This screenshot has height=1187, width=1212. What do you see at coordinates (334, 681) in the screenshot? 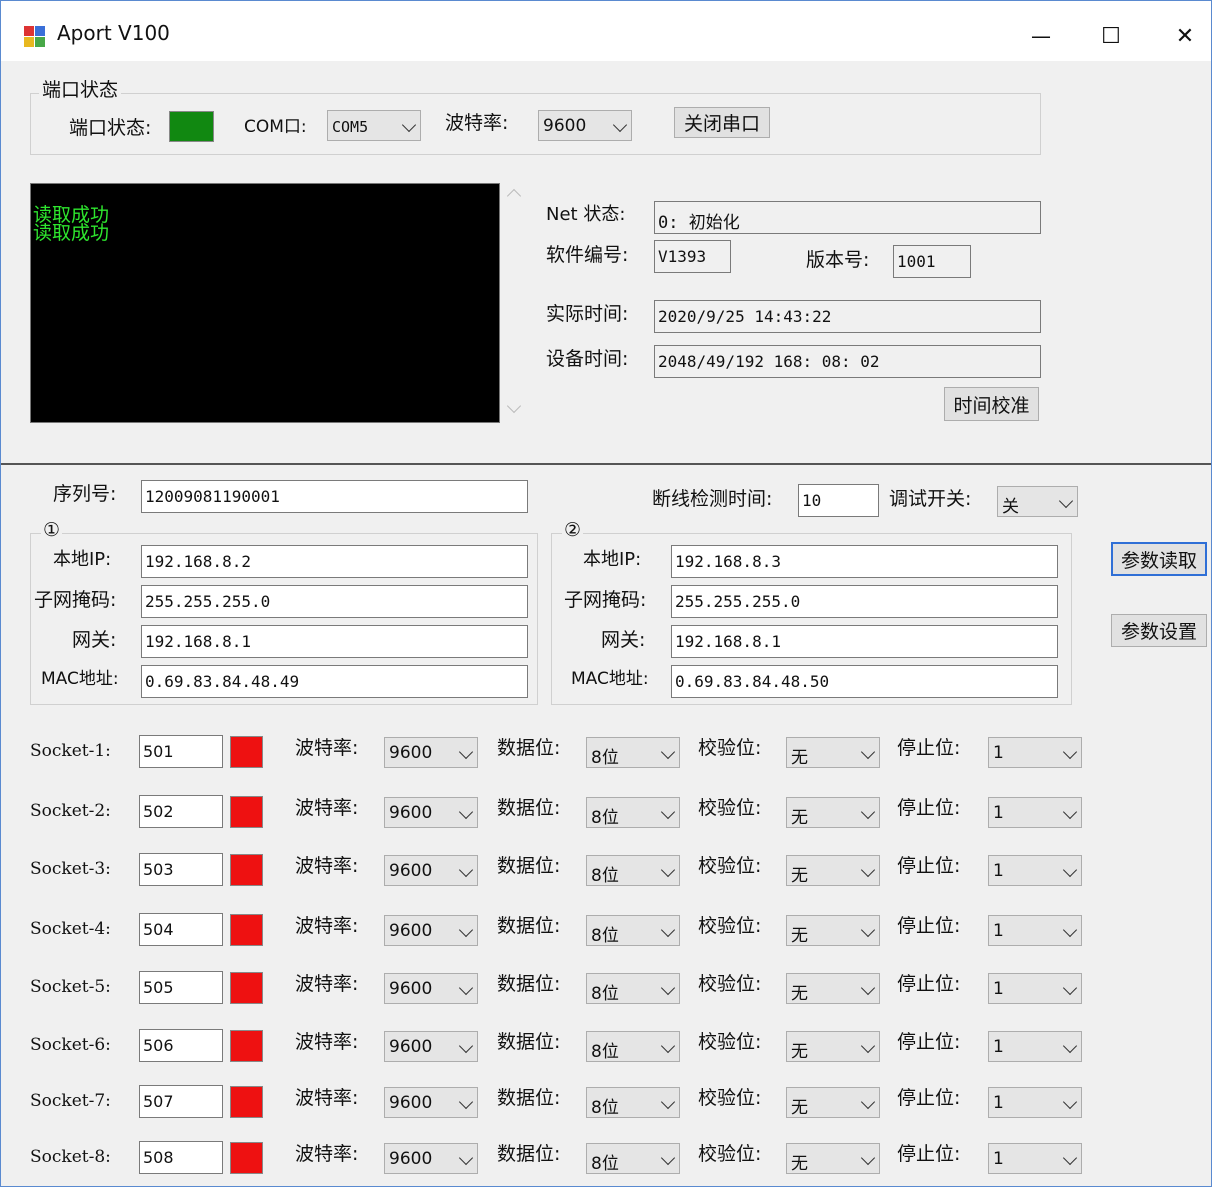
I see `mac-input: 0.69.83.84.48.49` at bounding box center [334, 681].